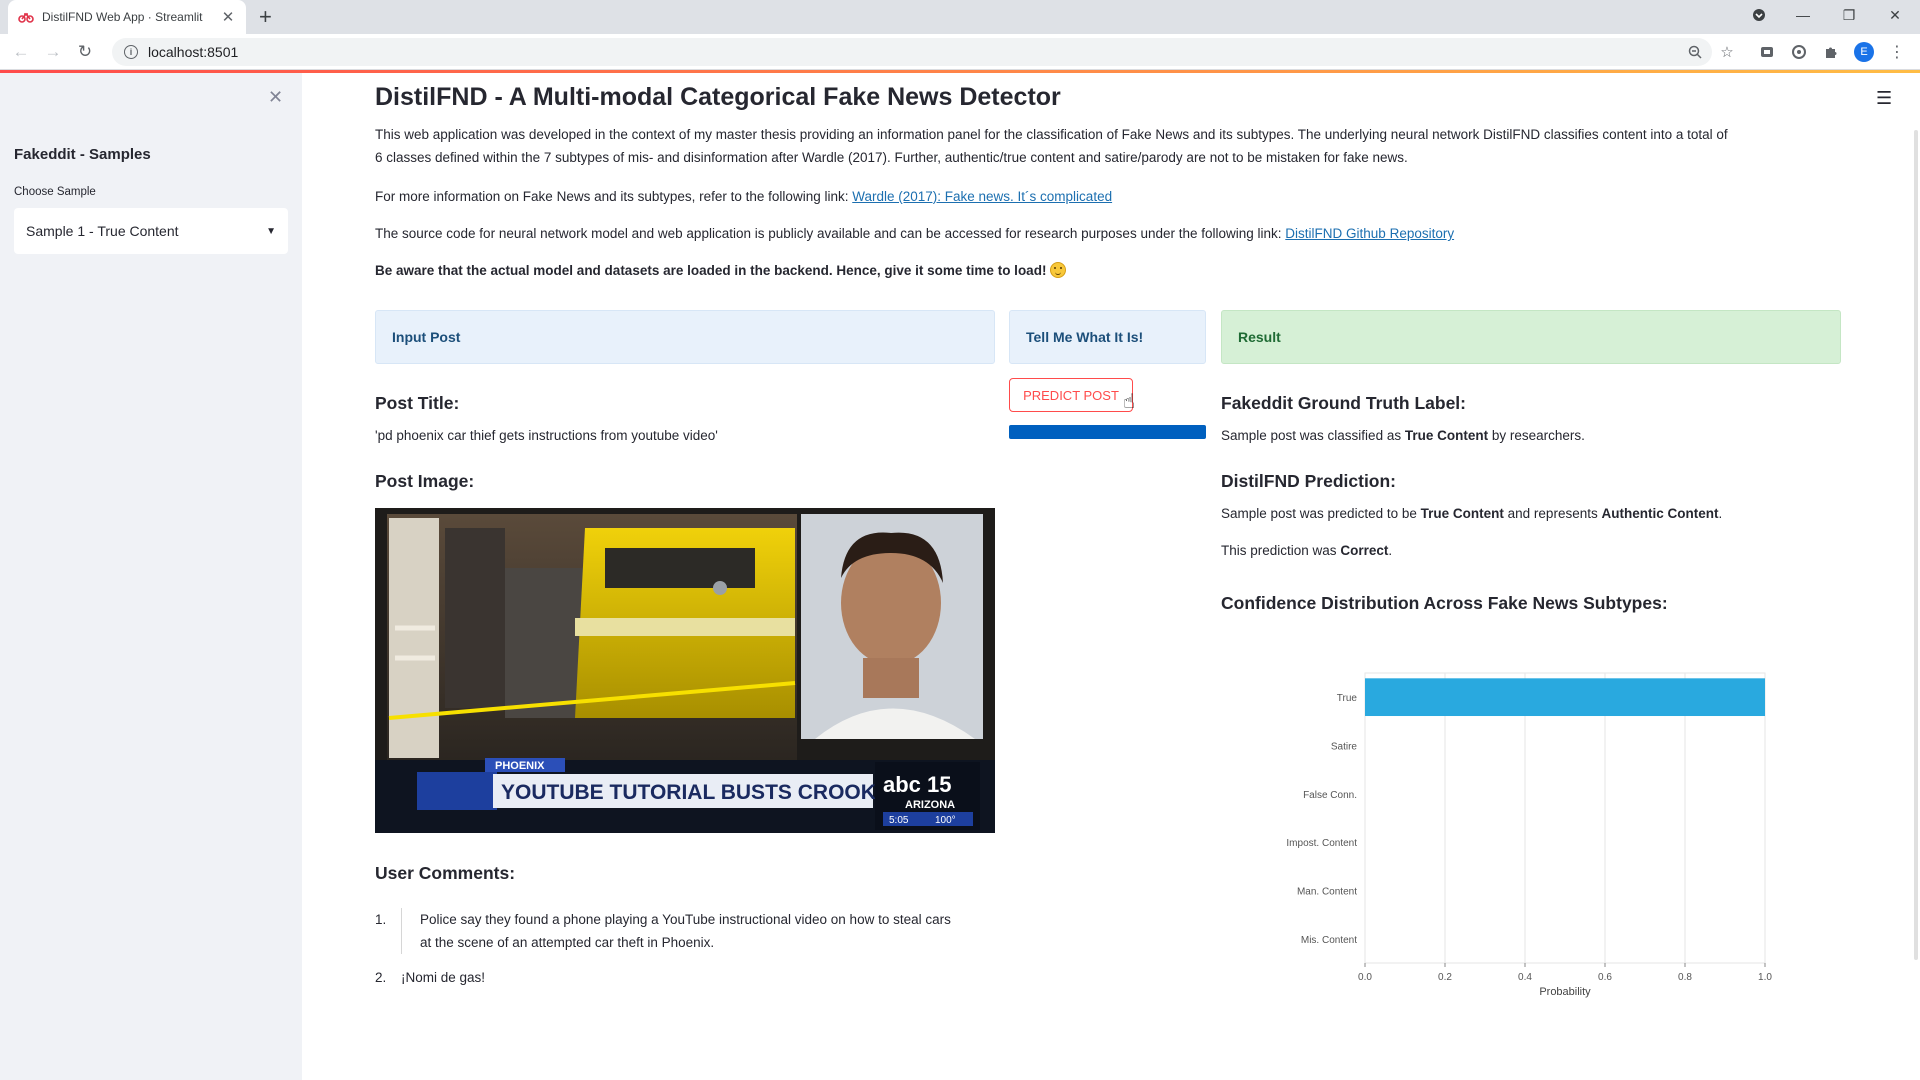 The height and width of the screenshot is (1080, 1920). I want to click on tab-title: DistilFND Web App · Streamlit, so click(122, 17).